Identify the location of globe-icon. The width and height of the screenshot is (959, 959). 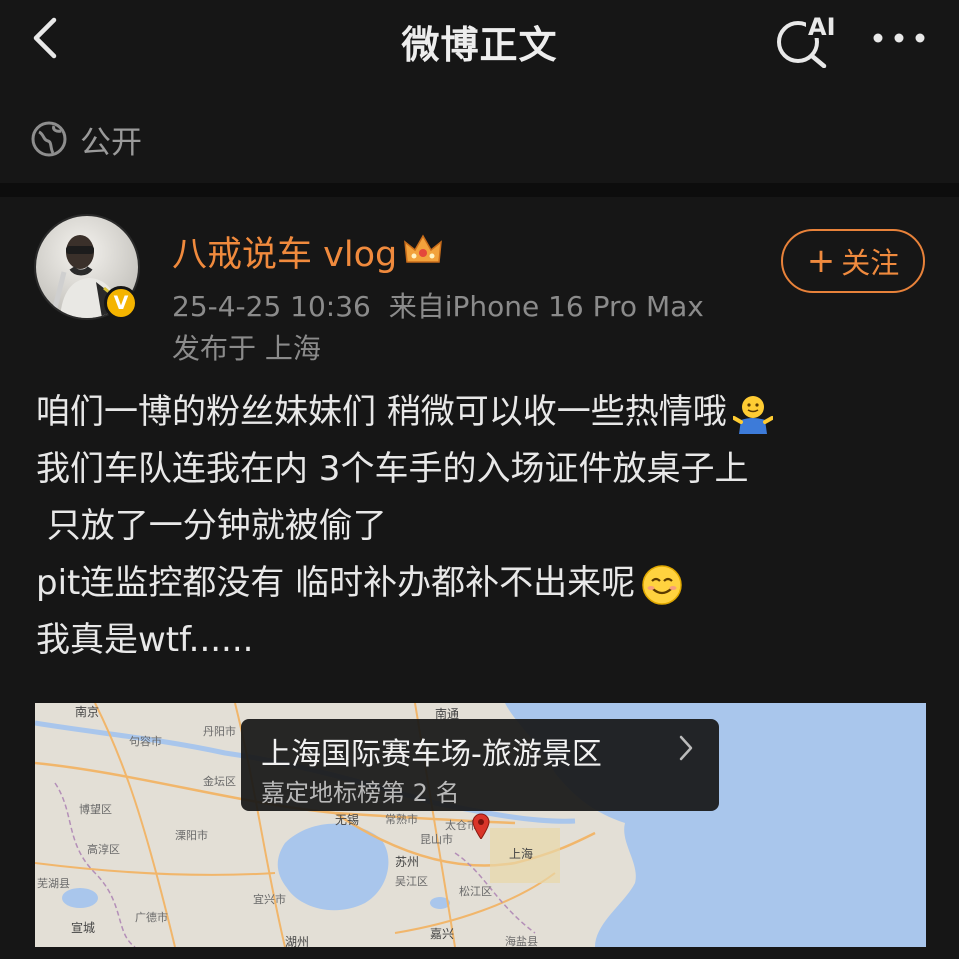
(49, 139).